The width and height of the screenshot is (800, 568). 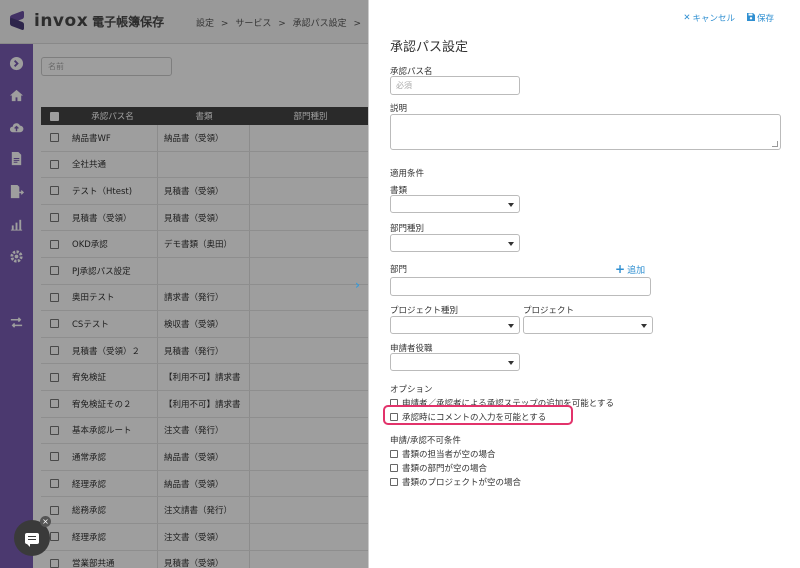 I want to click on chevron-right-icon: ›, so click(x=357, y=285).